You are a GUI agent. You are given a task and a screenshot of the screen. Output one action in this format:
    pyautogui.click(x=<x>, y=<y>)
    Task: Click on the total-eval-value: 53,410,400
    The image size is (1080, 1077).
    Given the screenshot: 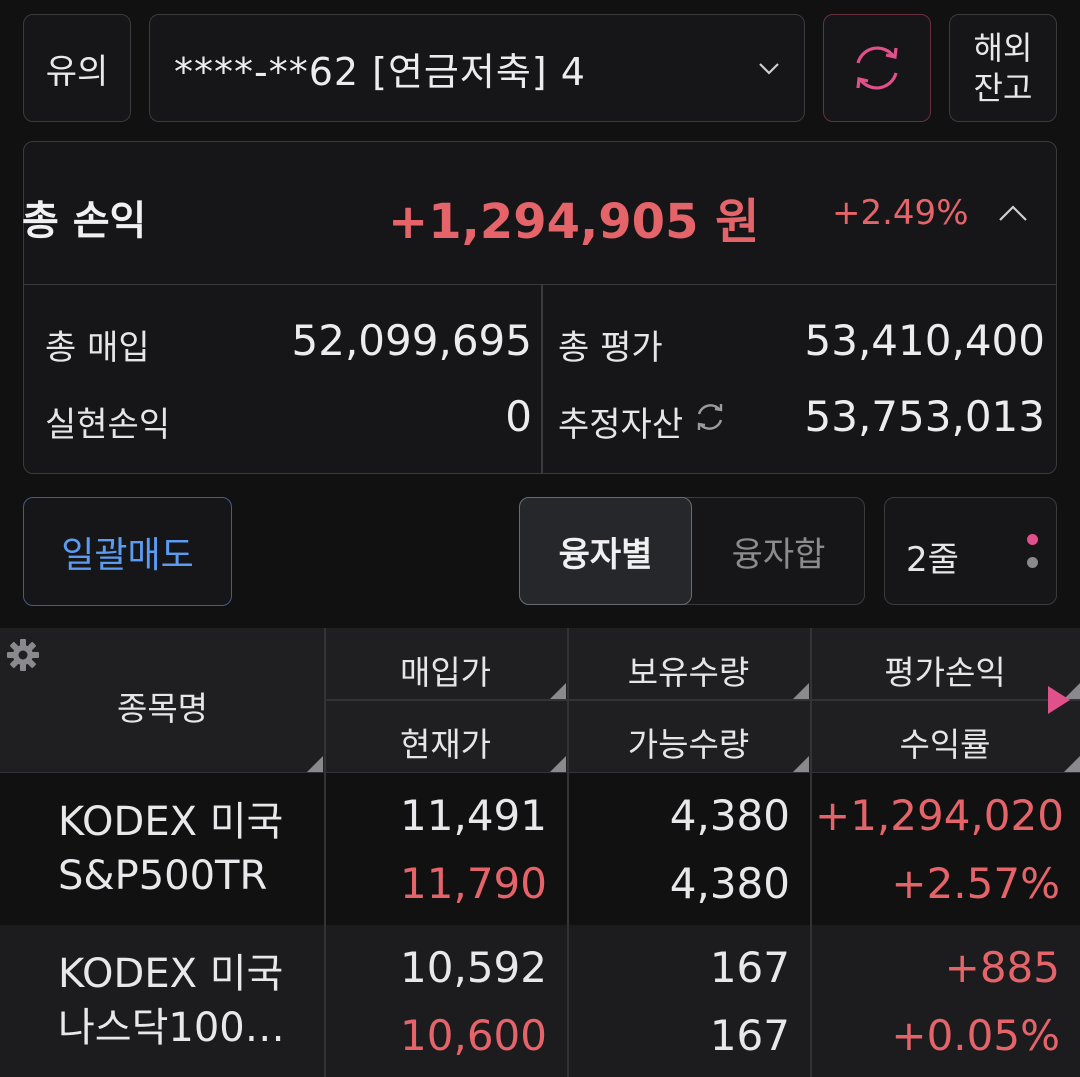 What is the action you would take?
    pyautogui.click(x=924, y=340)
    